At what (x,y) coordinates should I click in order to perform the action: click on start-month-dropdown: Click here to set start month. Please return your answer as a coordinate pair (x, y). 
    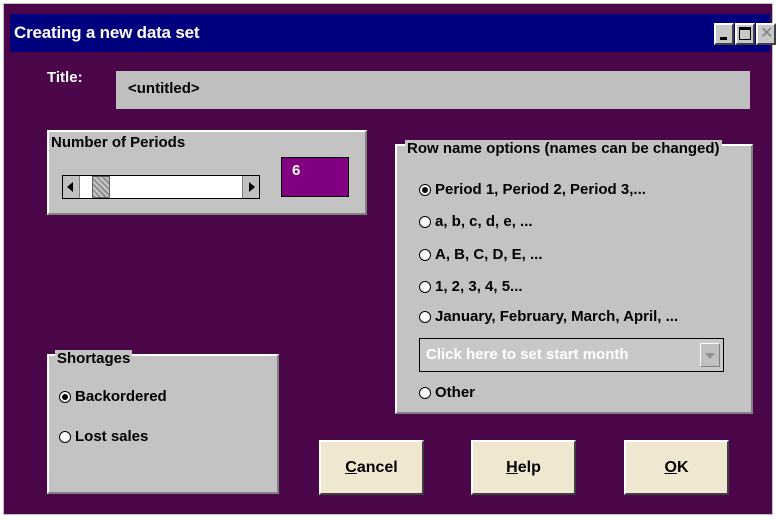
    Looking at the image, I should click on (571, 355).